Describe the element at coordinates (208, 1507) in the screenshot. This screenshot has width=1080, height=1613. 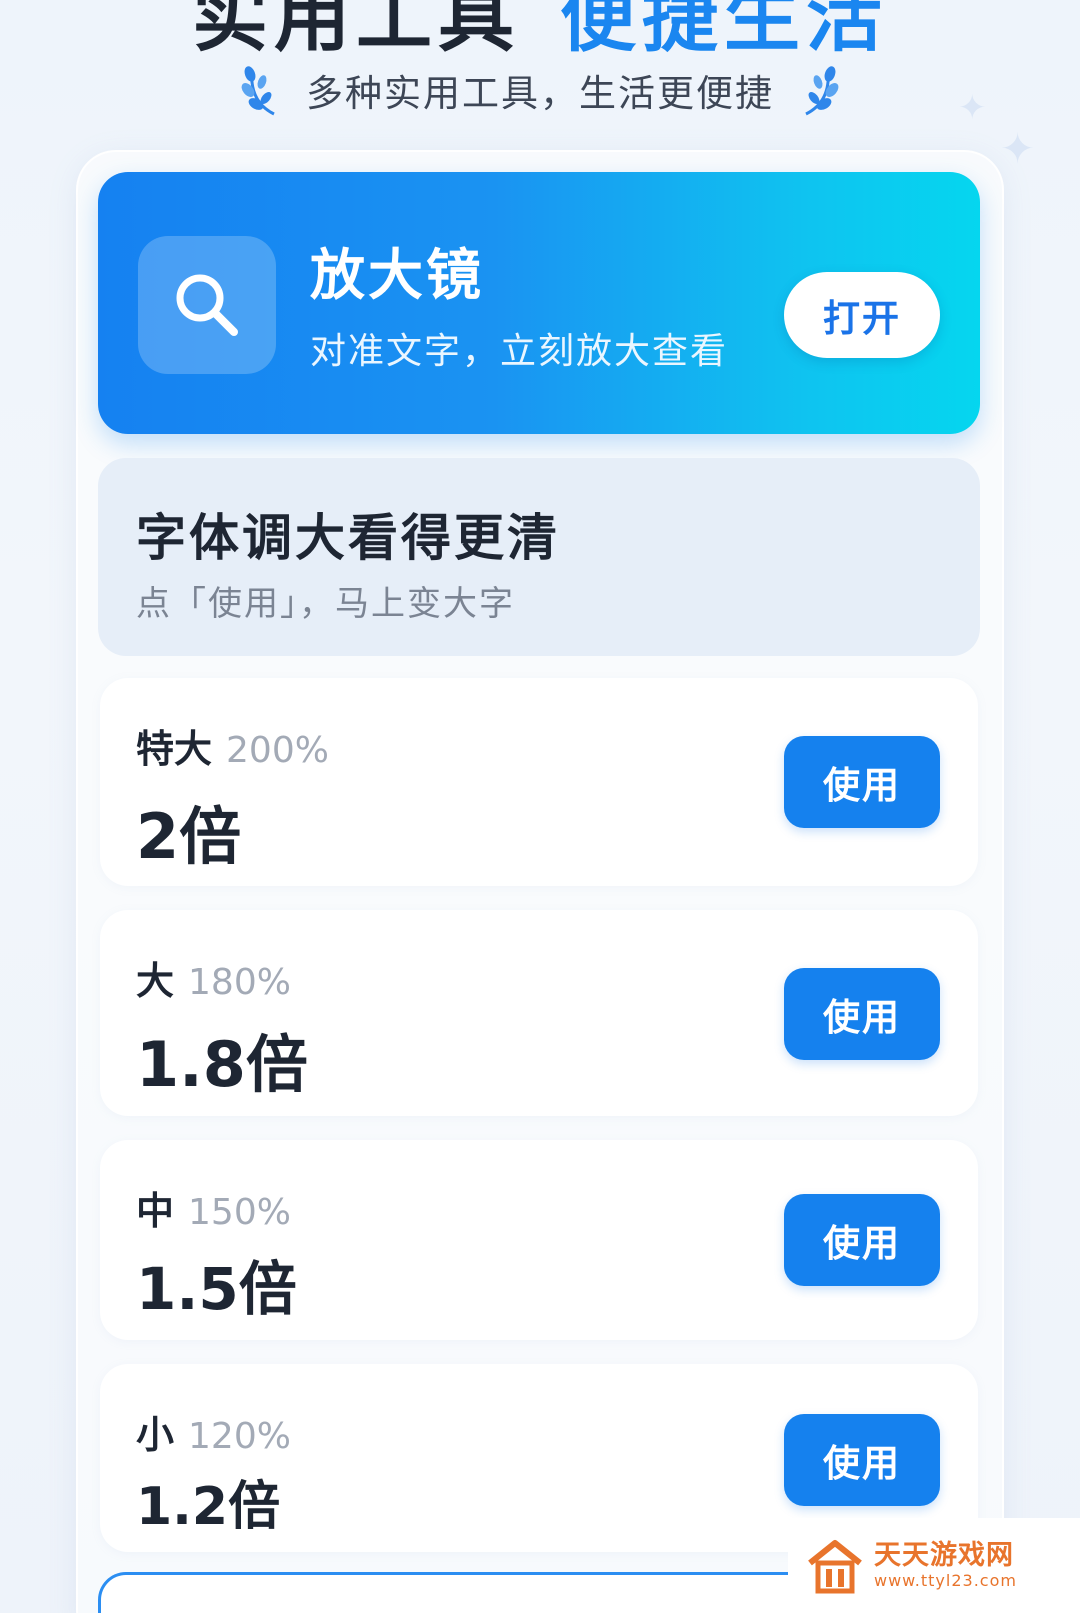
I see `size-option-multiplier: 1.2倍` at that location.